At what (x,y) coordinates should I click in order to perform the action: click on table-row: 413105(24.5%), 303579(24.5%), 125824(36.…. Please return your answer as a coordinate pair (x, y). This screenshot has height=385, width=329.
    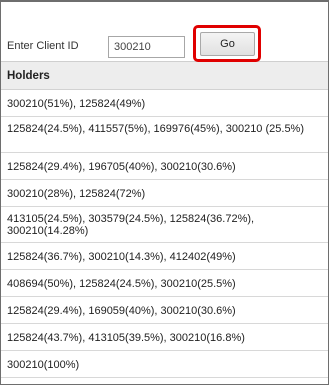
    Looking at the image, I should click on (164, 225).